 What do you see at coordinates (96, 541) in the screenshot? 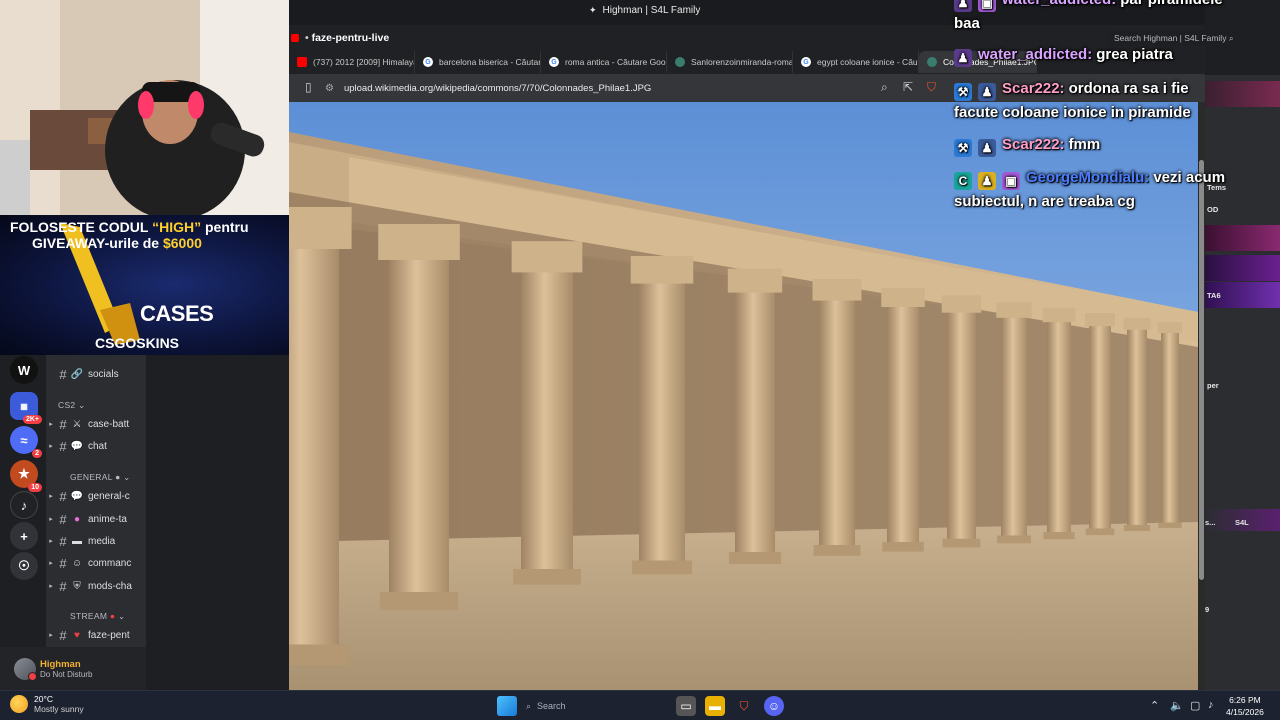
I see `channel-media: ▸ # ▬ media` at bounding box center [96, 541].